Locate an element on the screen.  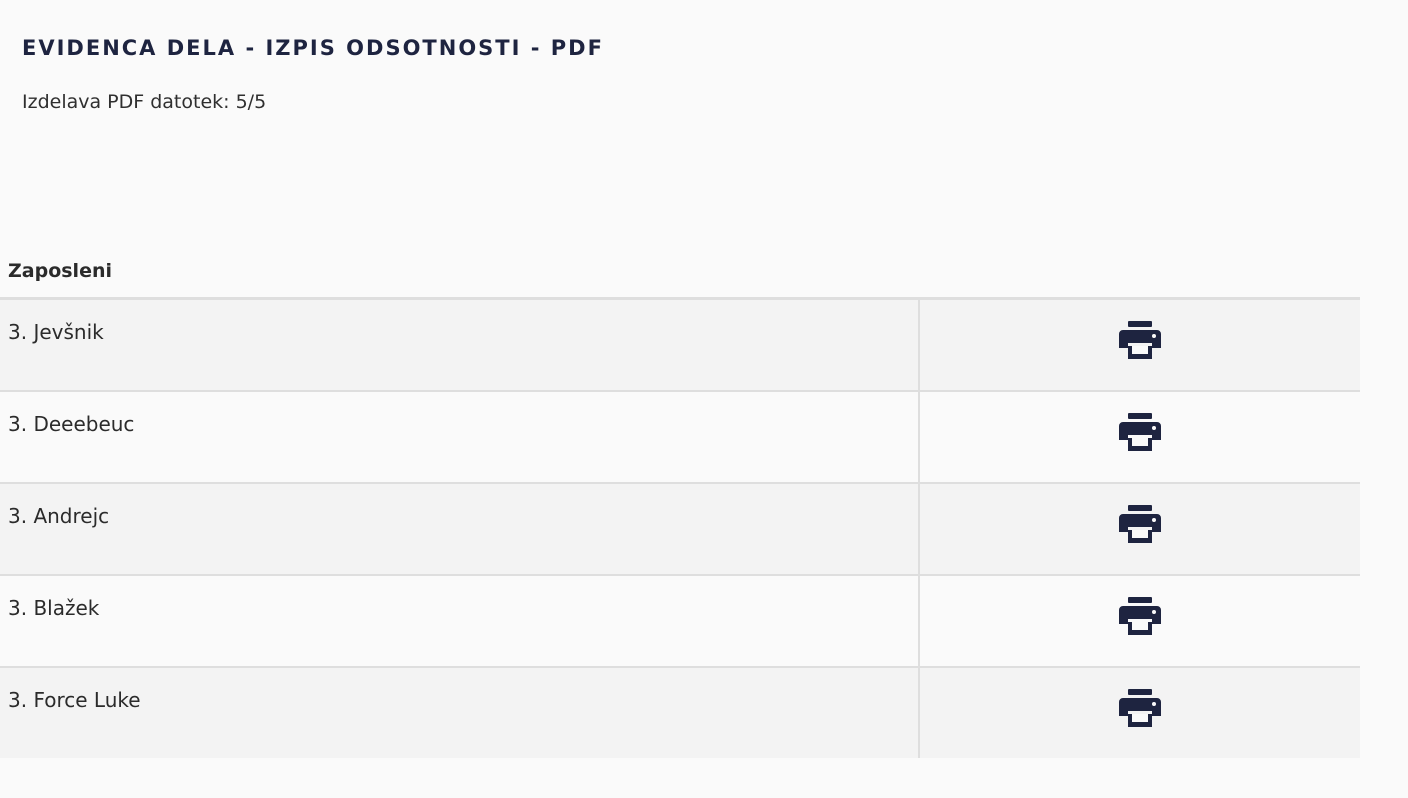
employee-name: 3. Jevšnik is located at coordinates (460, 345).